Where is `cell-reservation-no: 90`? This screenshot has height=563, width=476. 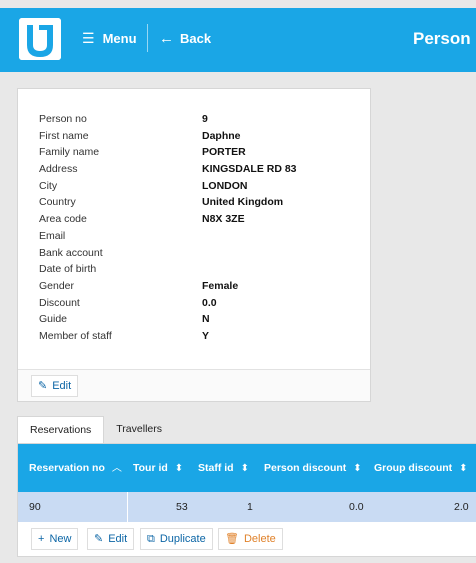 cell-reservation-no: 90 is located at coordinates (35, 507).